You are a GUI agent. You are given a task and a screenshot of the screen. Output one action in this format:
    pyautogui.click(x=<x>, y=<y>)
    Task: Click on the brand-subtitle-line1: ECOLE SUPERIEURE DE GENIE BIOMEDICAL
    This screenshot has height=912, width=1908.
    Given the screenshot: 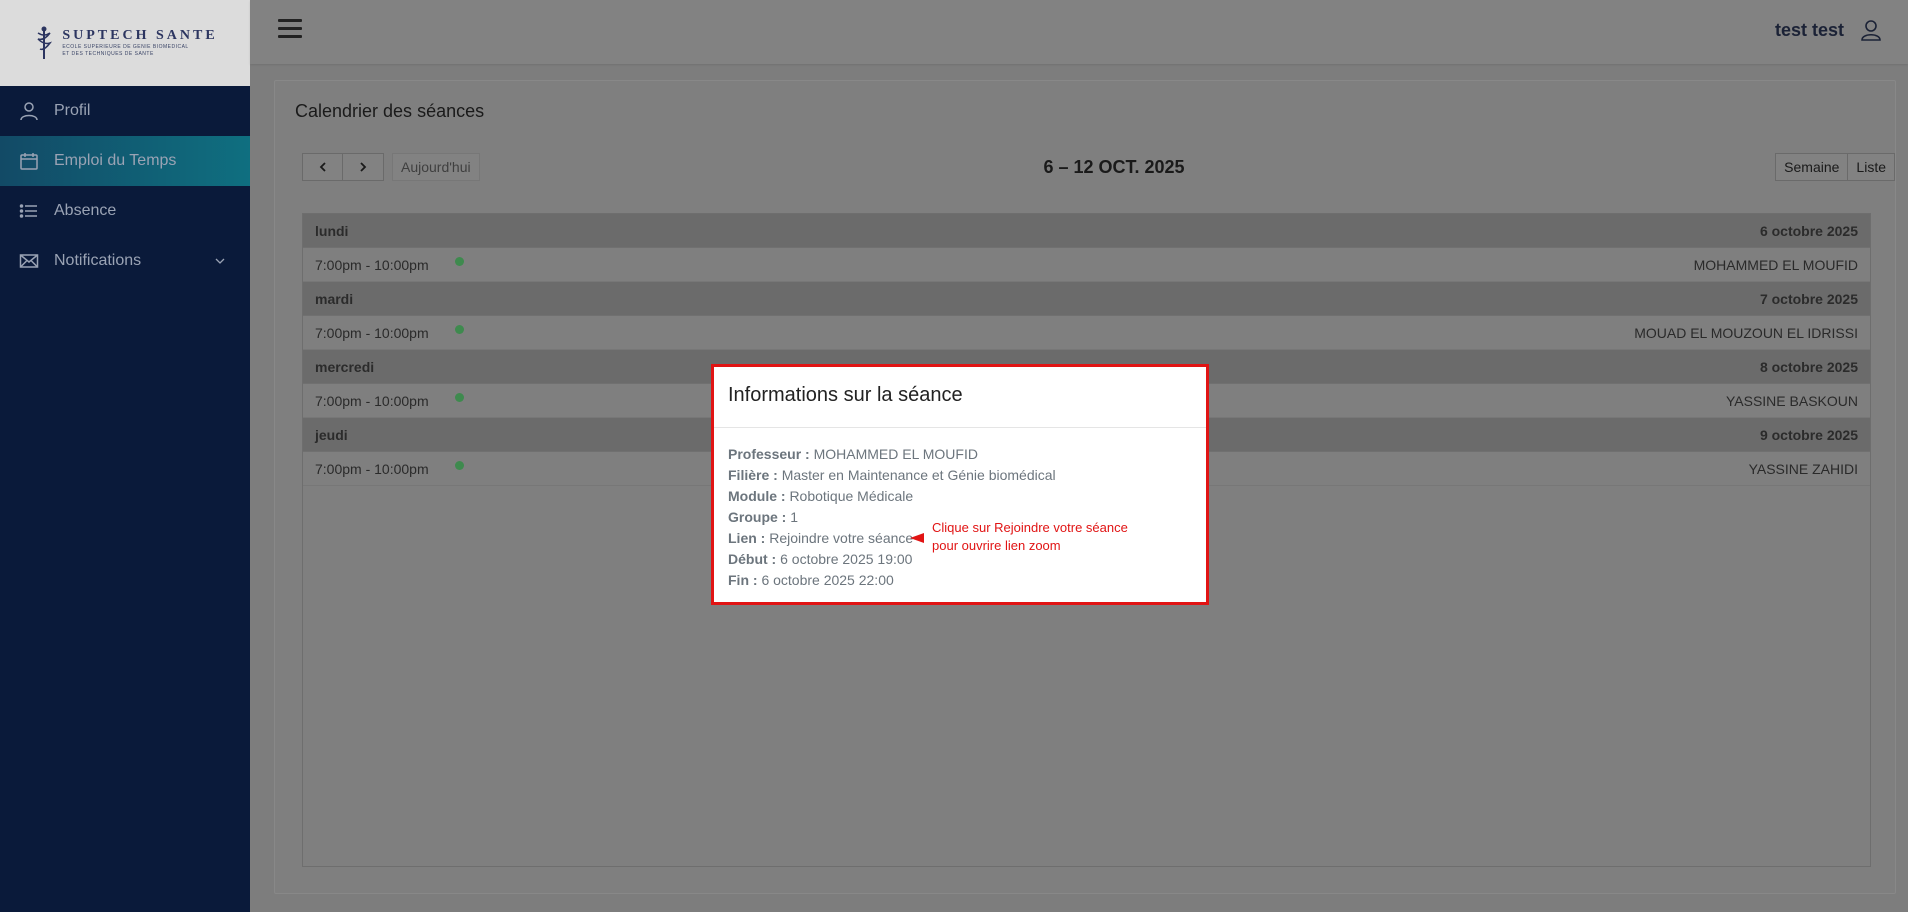 What is the action you would take?
    pyautogui.click(x=125, y=47)
    